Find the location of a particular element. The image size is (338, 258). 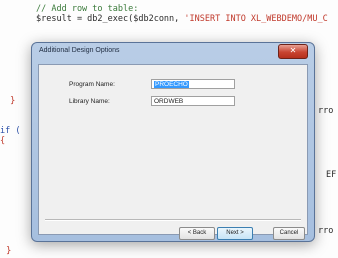

close-button: ✕ is located at coordinates (293, 51).